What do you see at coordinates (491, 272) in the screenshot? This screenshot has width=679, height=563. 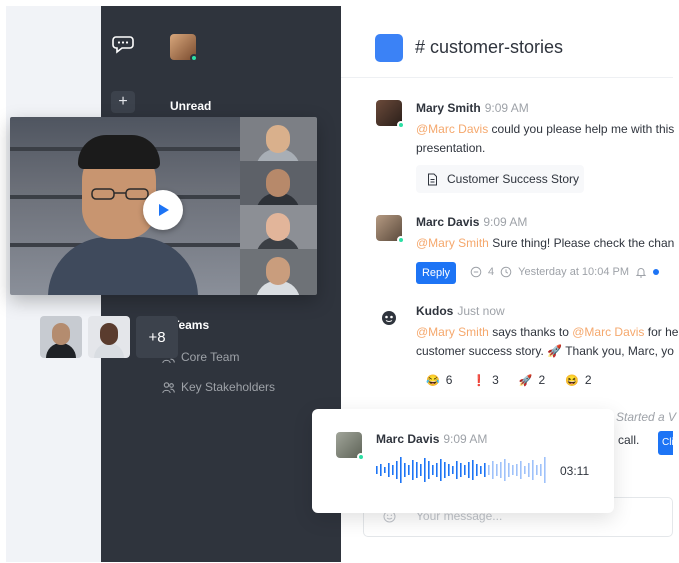 I see `reply-count: 4` at bounding box center [491, 272].